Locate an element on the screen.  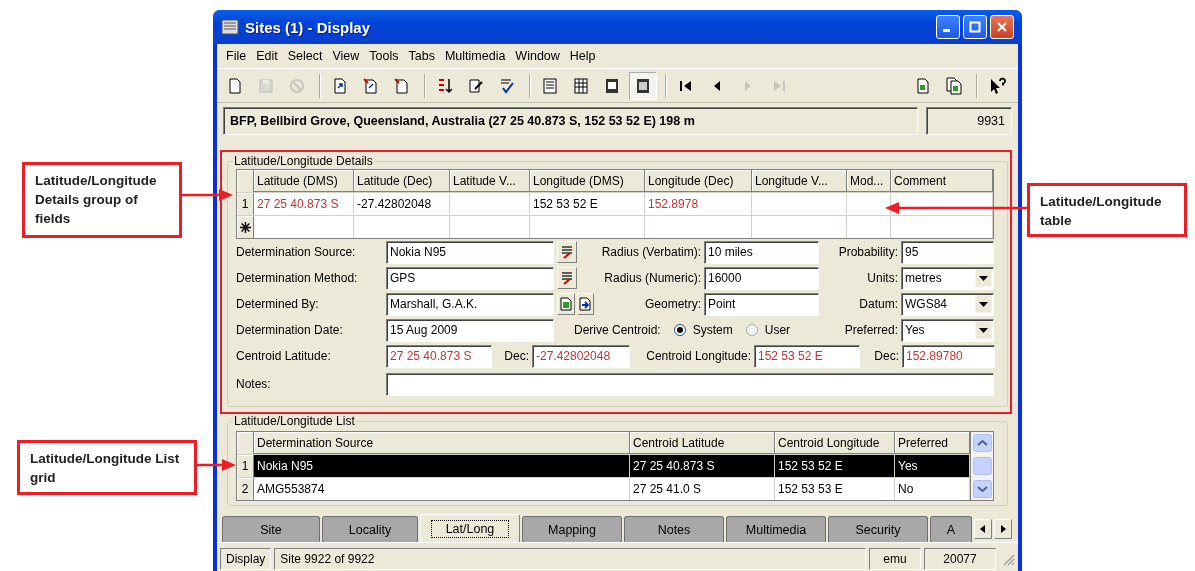
table-cell: 152.8978 is located at coordinates (698, 204).